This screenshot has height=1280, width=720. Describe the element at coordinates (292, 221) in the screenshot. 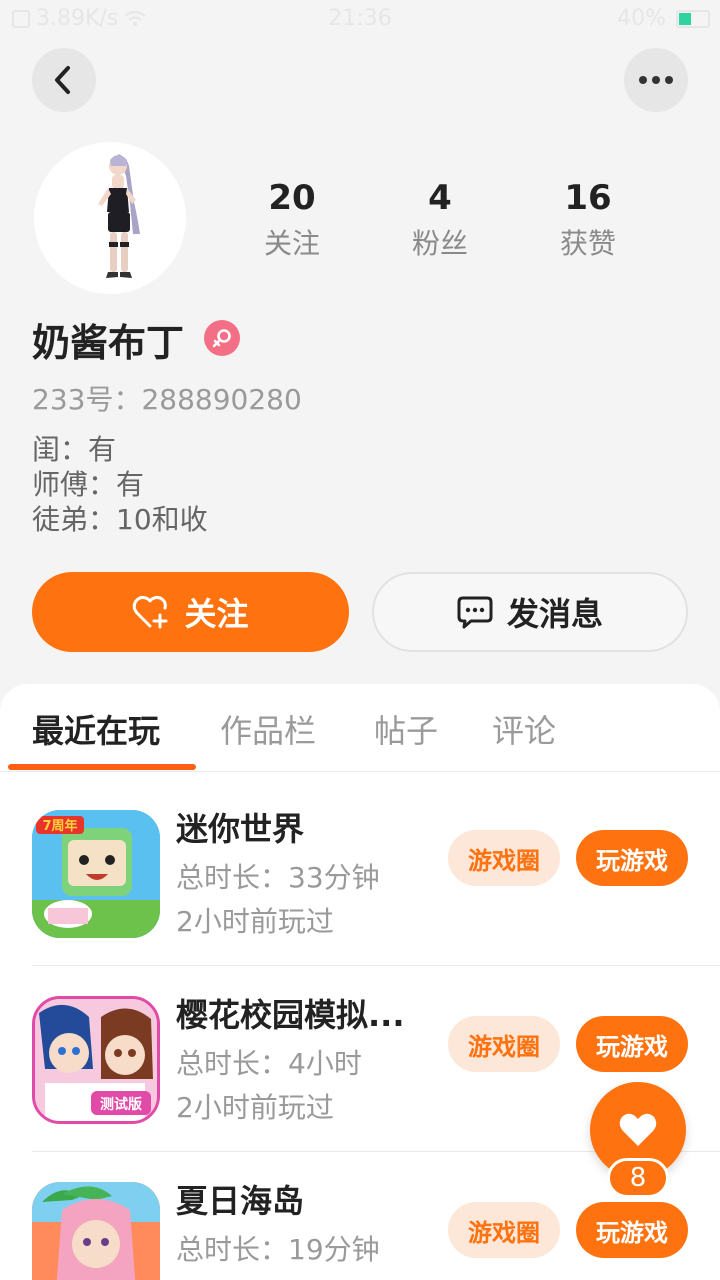

I see `stat-following: 20 关注` at that location.